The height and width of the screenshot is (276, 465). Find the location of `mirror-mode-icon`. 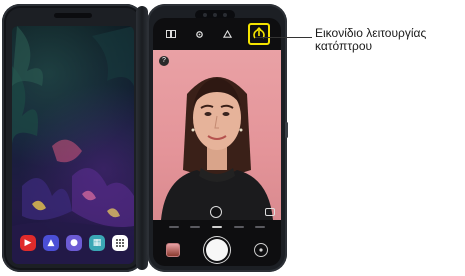

mirror-mode-icon is located at coordinates (259, 34).